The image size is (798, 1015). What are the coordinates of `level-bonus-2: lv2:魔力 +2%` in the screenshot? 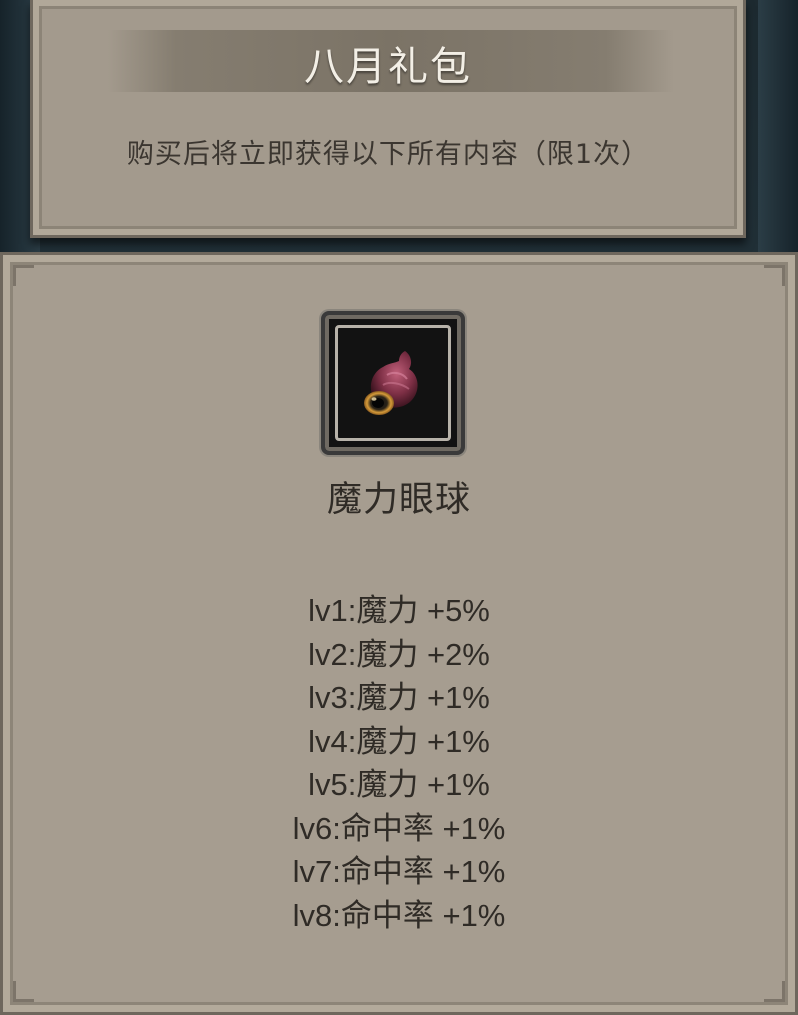 It's located at (399, 654).